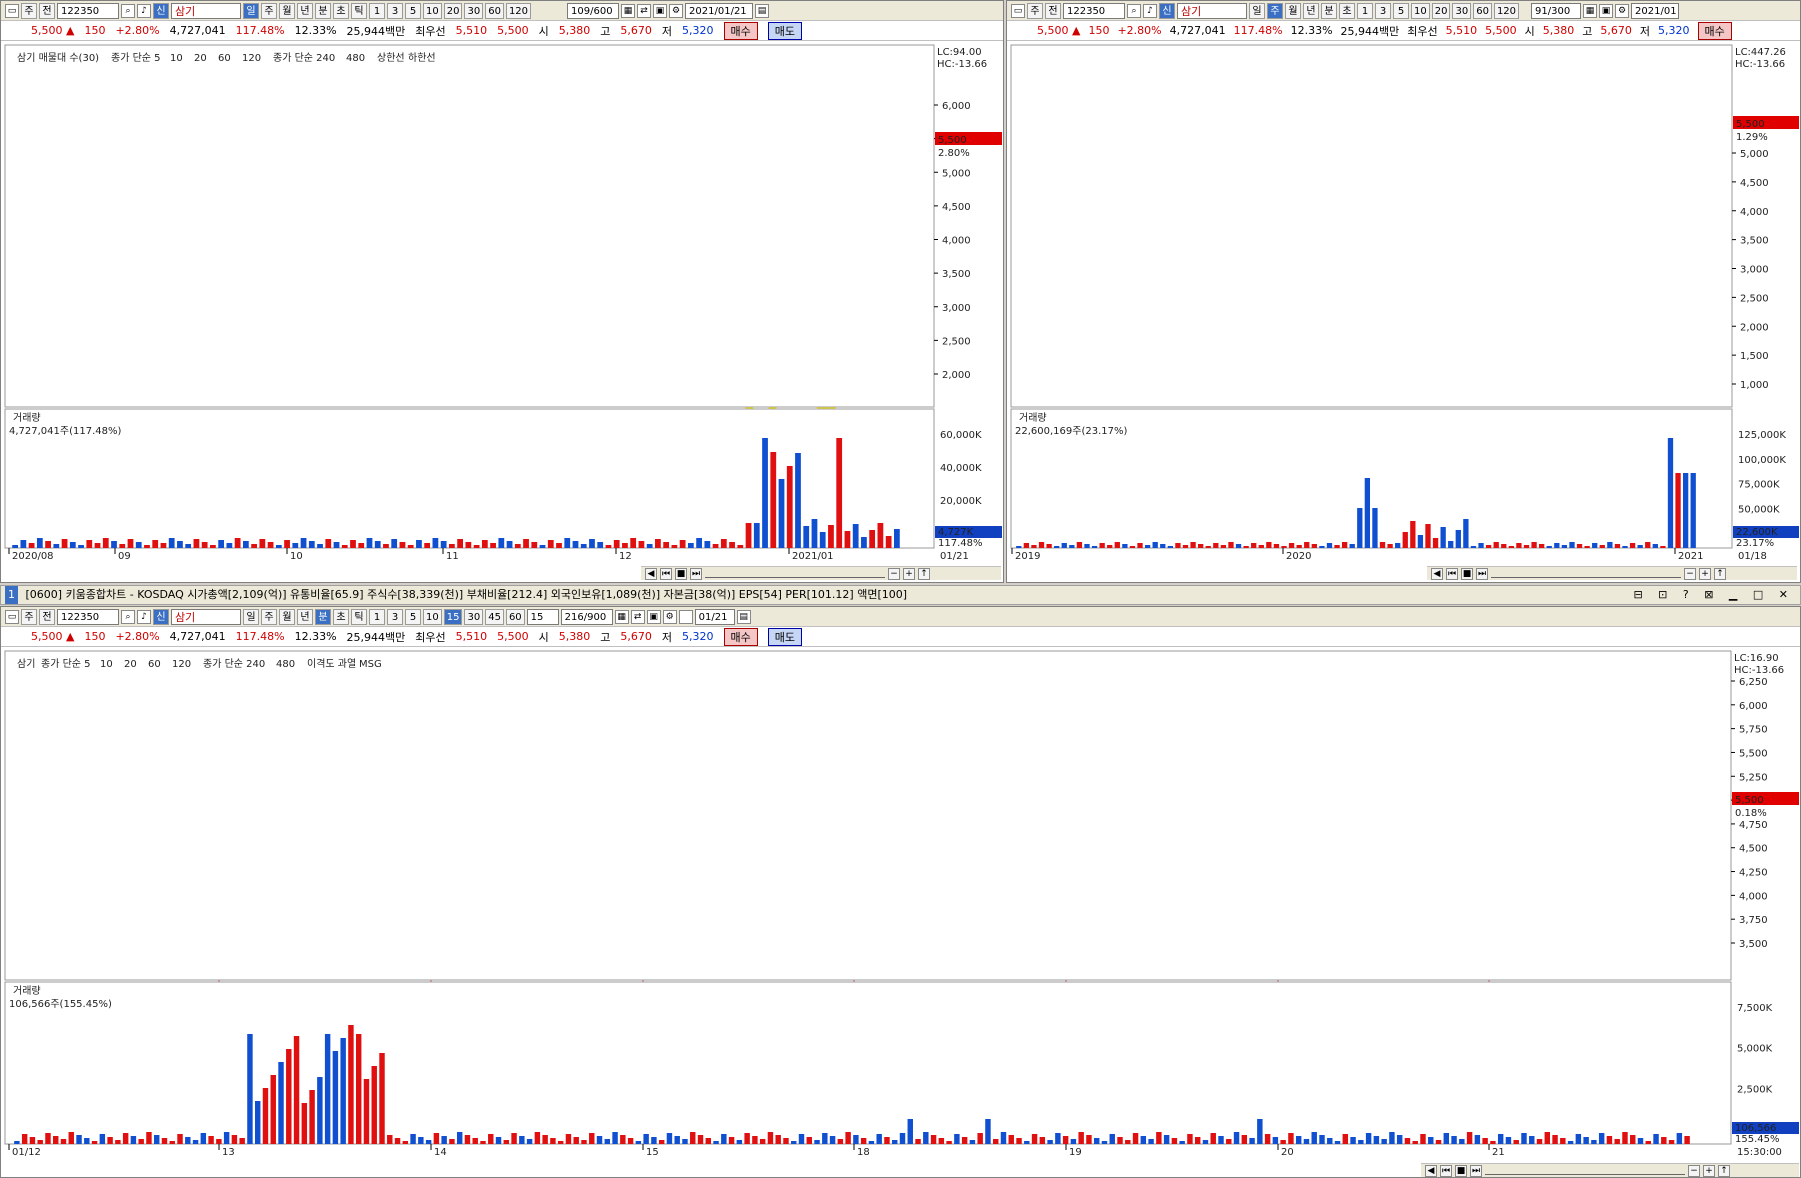 This screenshot has width=1801, height=1178. What do you see at coordinates (1586, 574) in the screenshot?
I see `zoom-slider` at bounding box center [1586, 574].